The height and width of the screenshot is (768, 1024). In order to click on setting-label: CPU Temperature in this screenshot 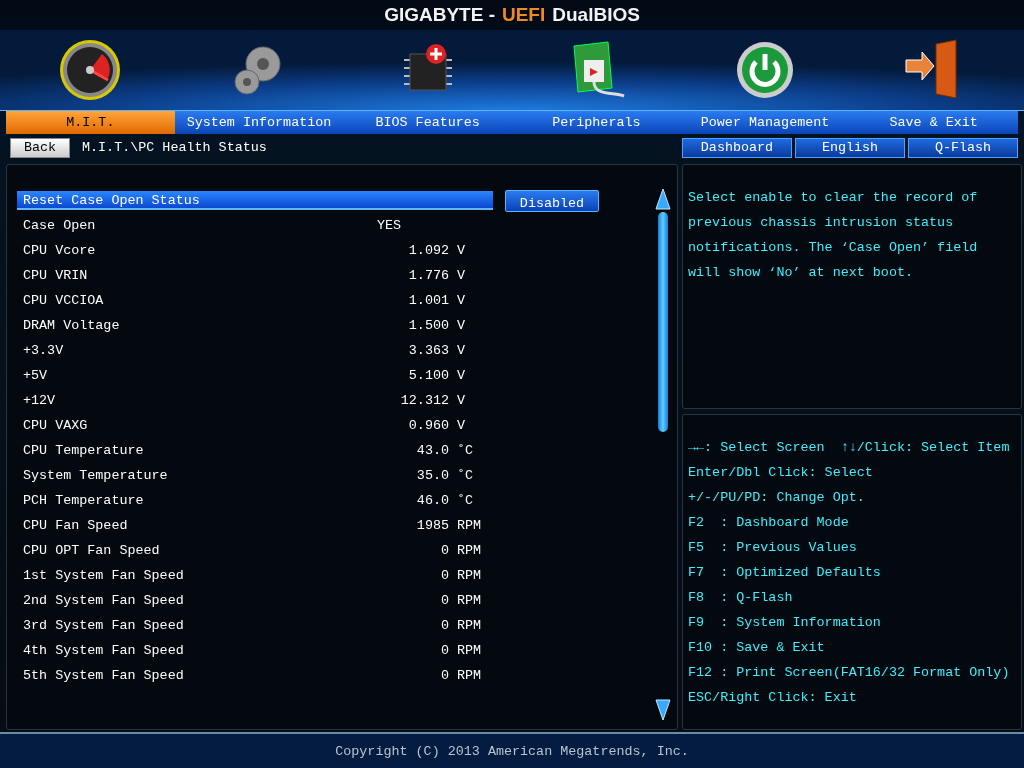, I will do `click(83, 451)`.